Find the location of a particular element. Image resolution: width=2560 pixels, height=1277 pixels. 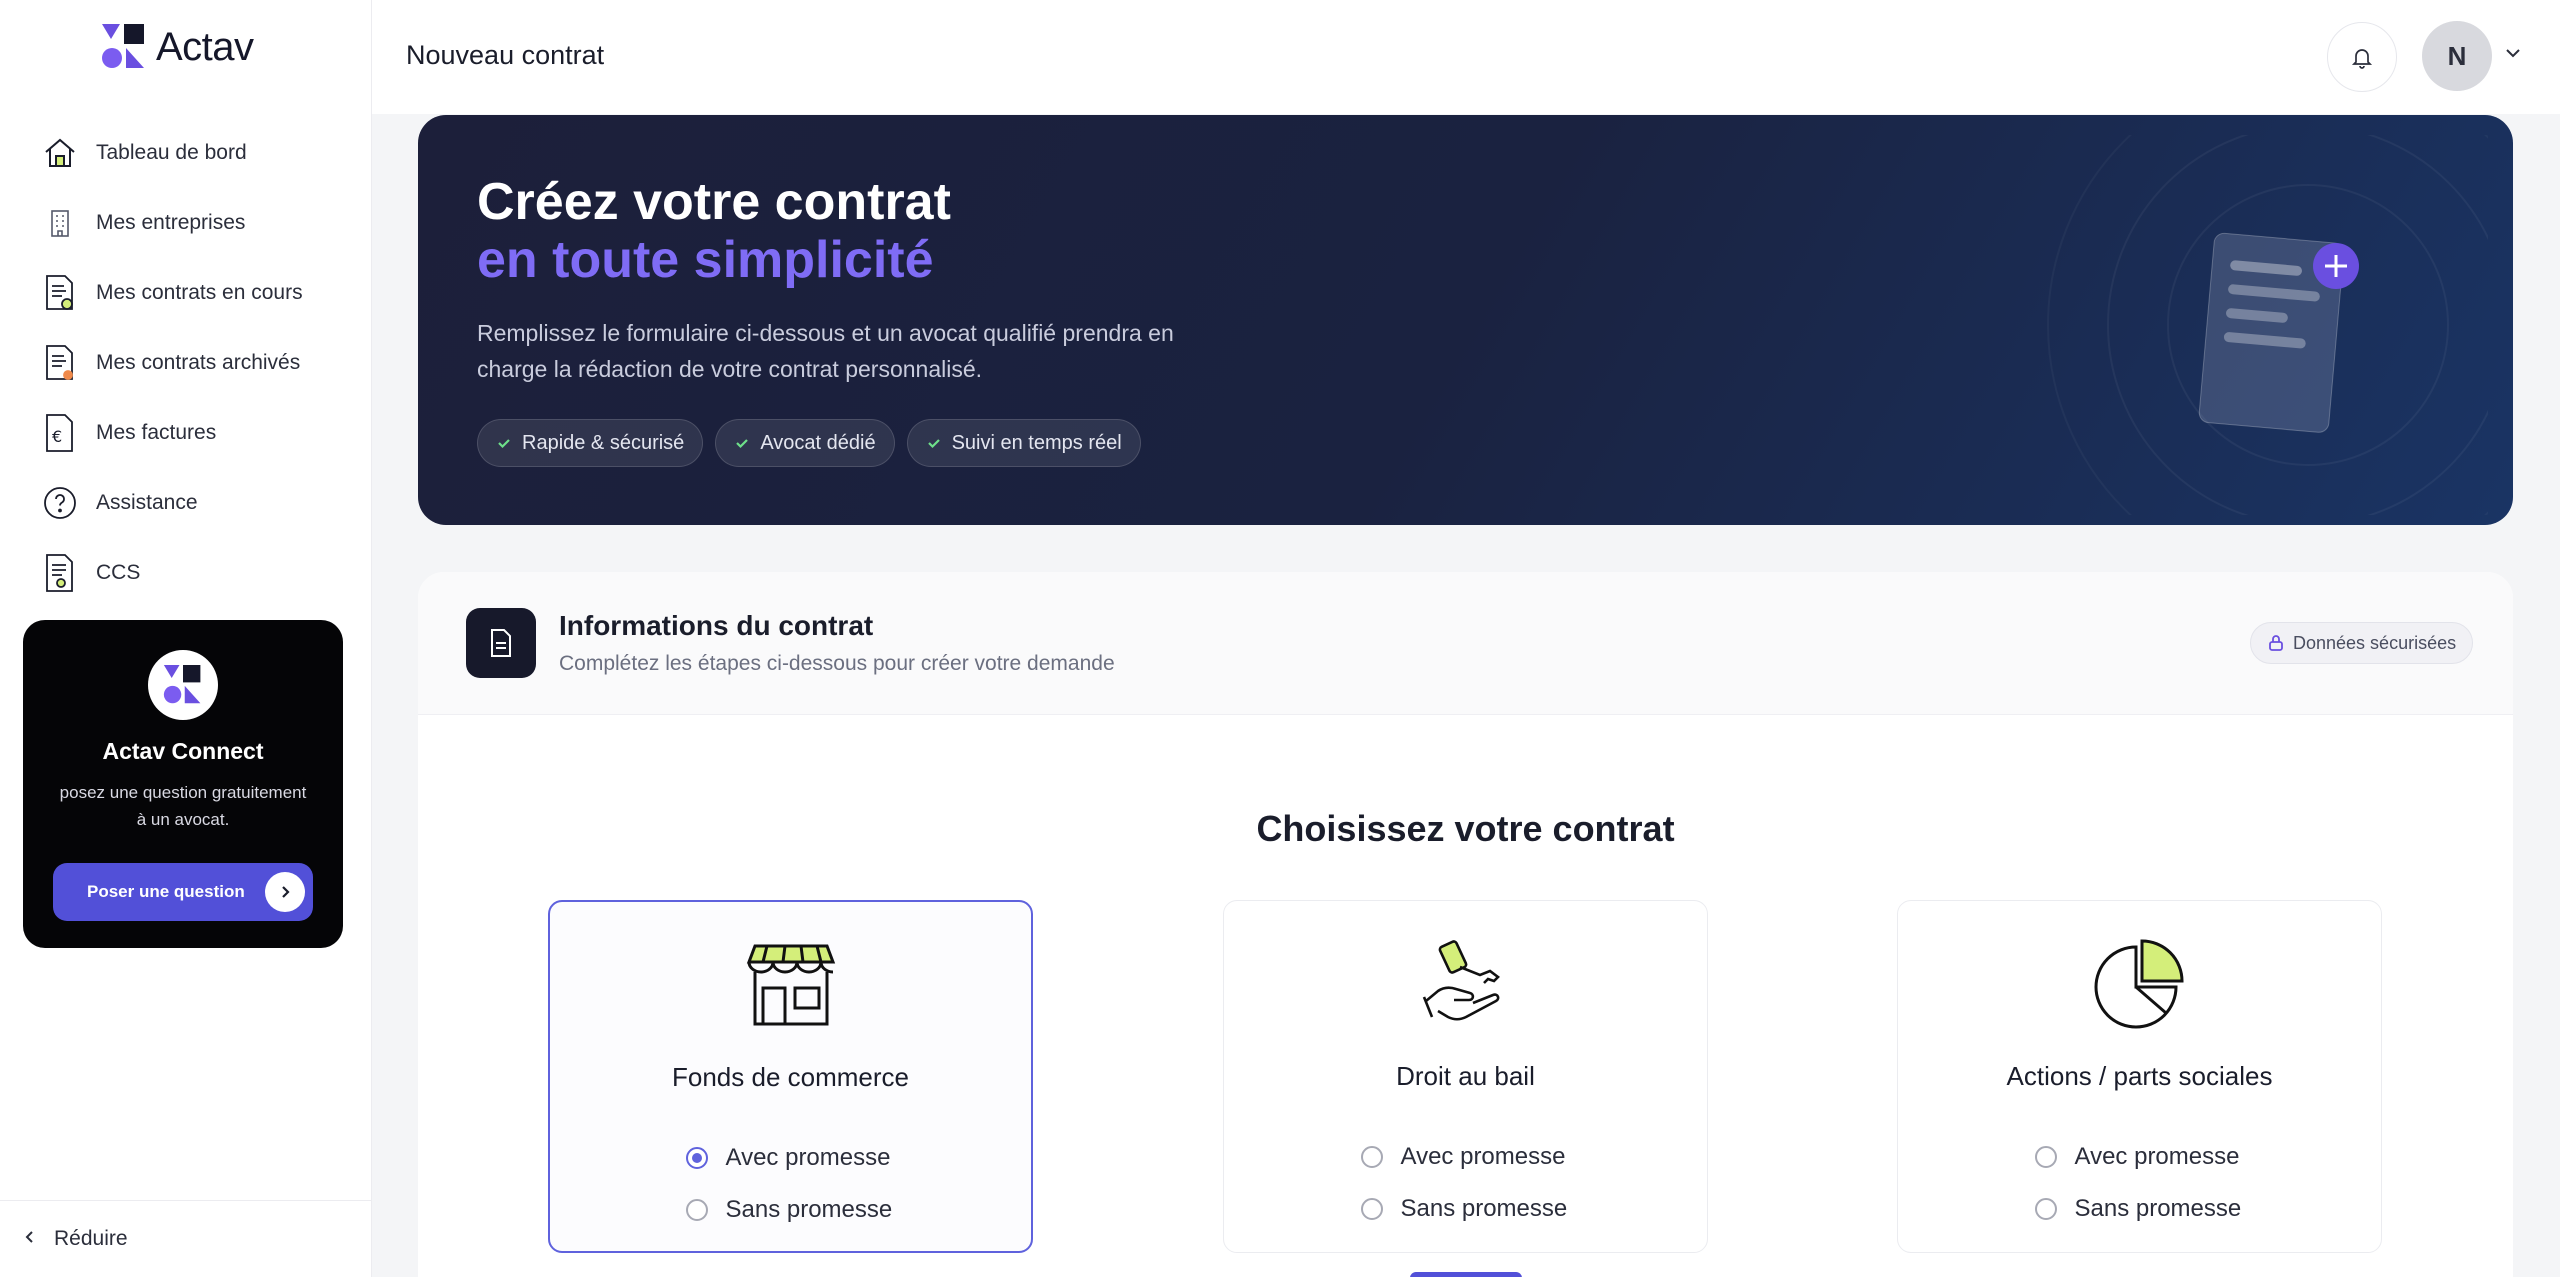

sidebar-item-label: Mes factures is located at coordinates (156, 432).